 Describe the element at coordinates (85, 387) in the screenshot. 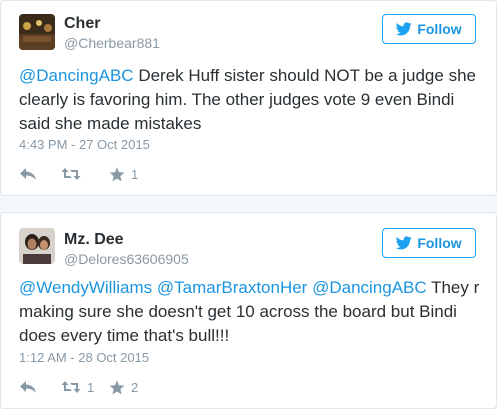

I see `retweet-button: 1` at that location.